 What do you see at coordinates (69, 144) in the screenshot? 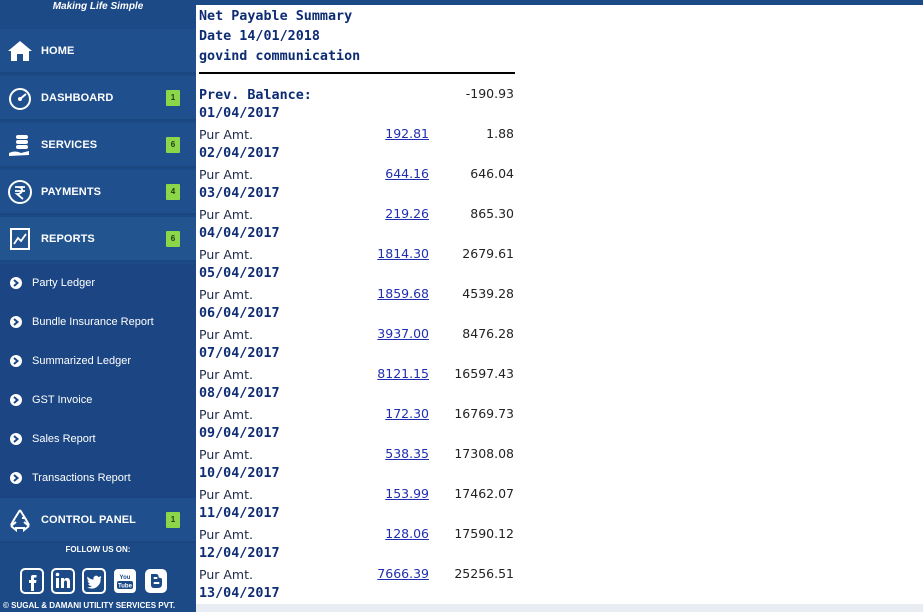
I see `nav-label: SERVICES` at bounding box center [69, 144].